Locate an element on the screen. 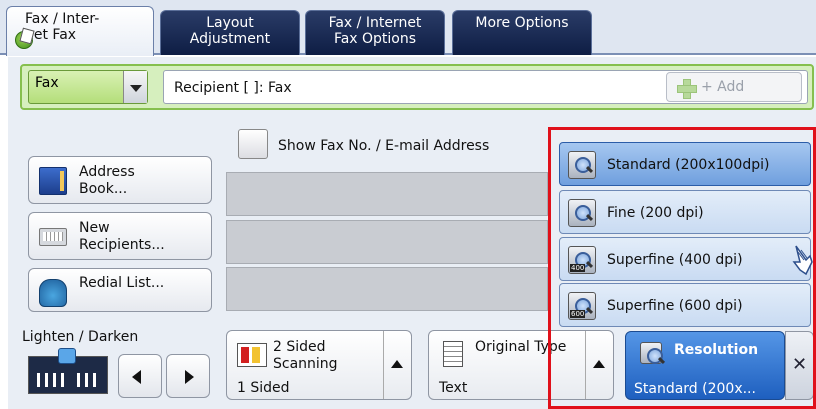  chevron-up-icon is located at coordinates (397, 365).